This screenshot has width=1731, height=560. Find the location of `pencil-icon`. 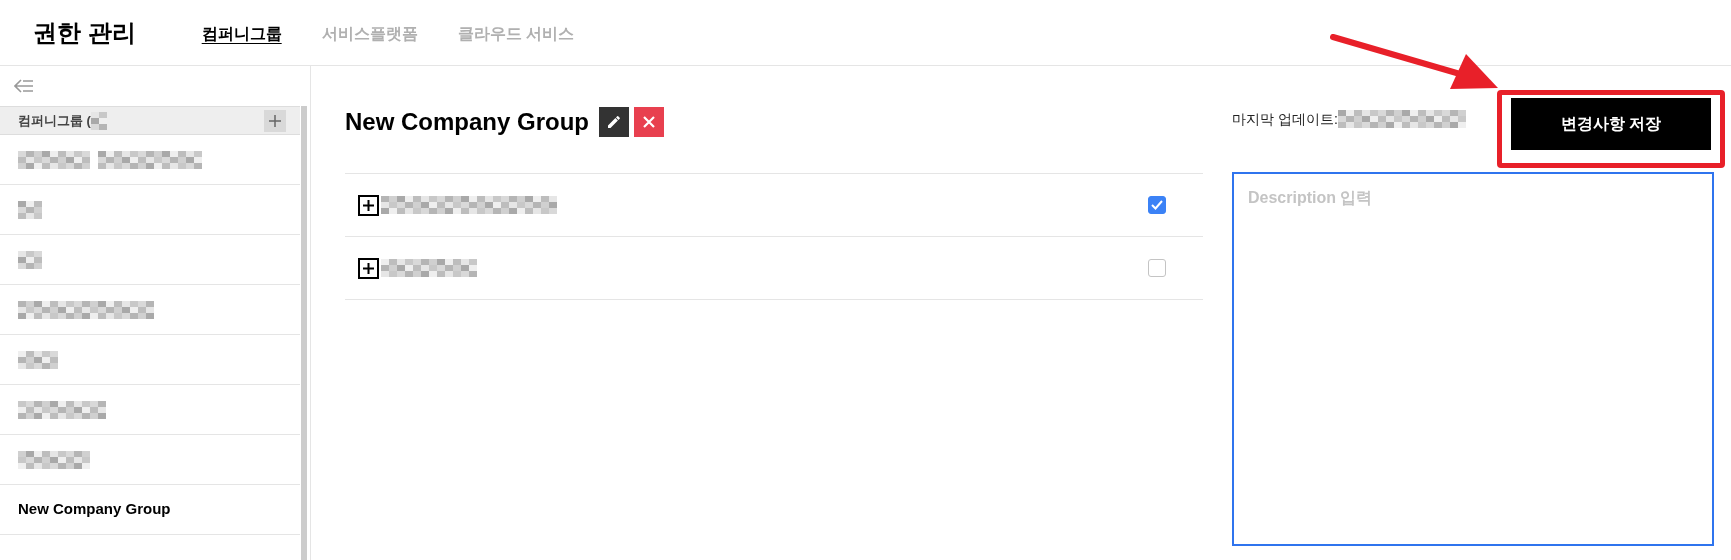

pencil-icon is located at coordinates (614, 121).